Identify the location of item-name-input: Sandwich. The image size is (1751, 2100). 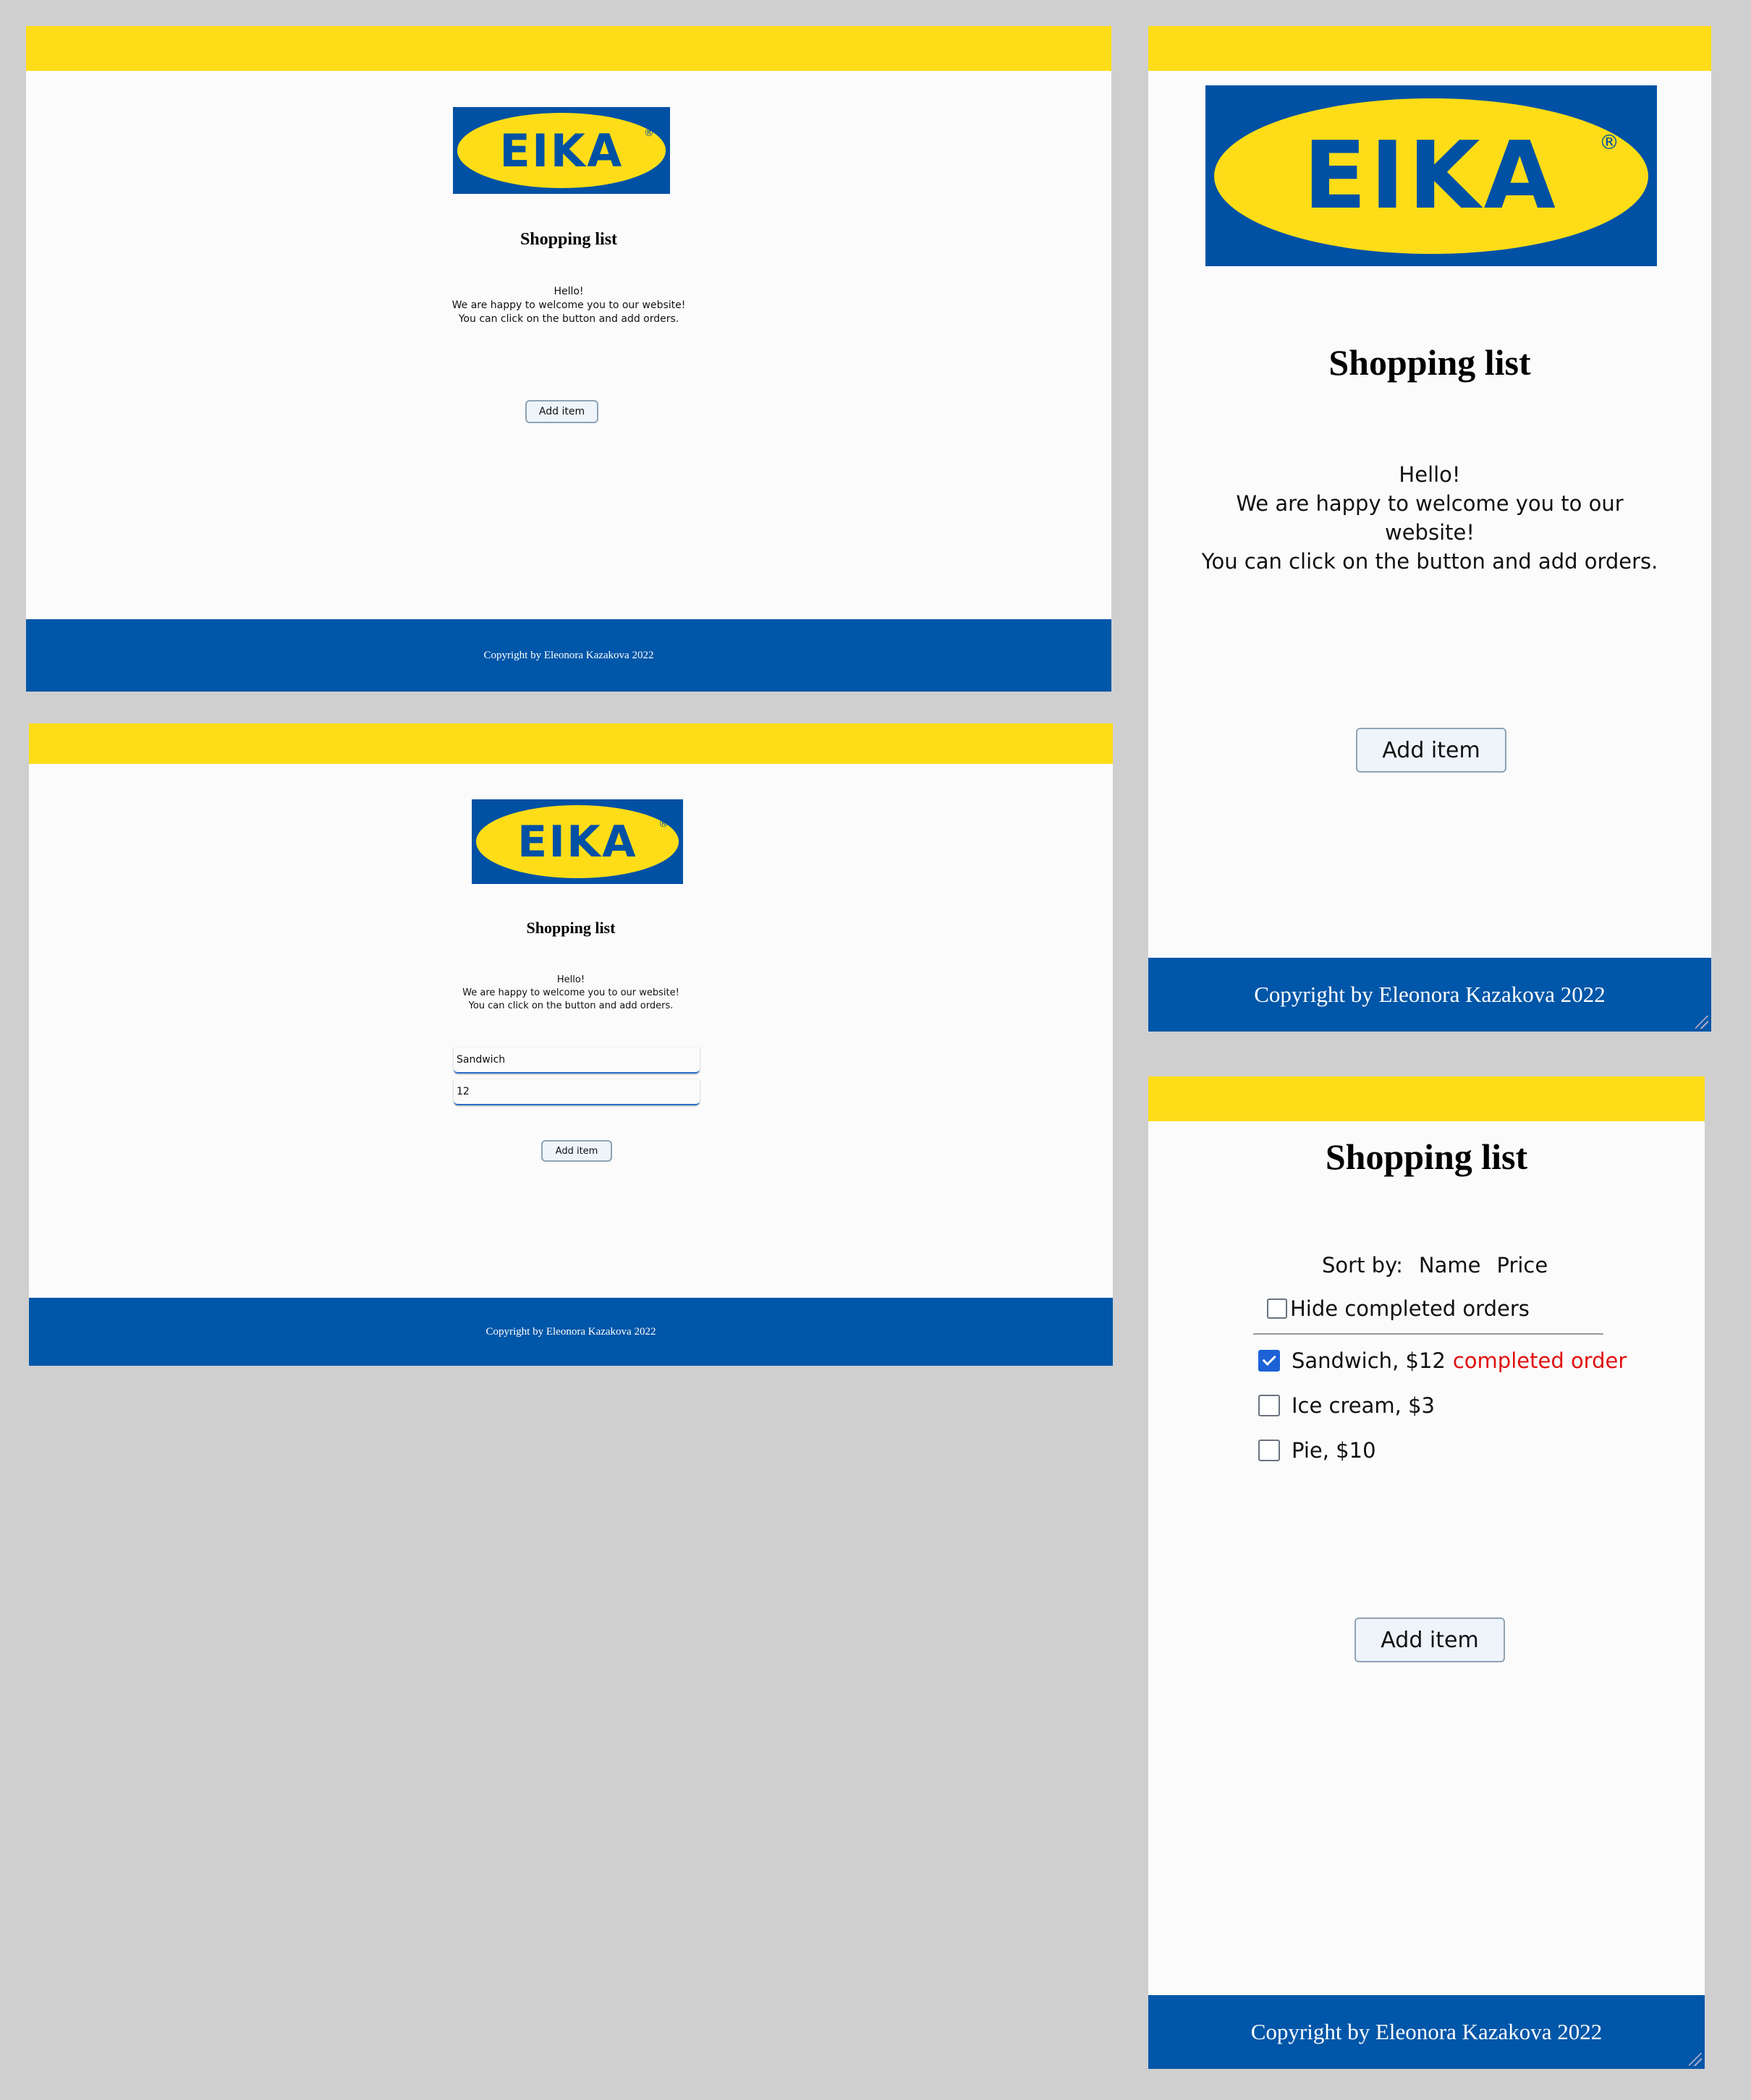
(577, 1060).